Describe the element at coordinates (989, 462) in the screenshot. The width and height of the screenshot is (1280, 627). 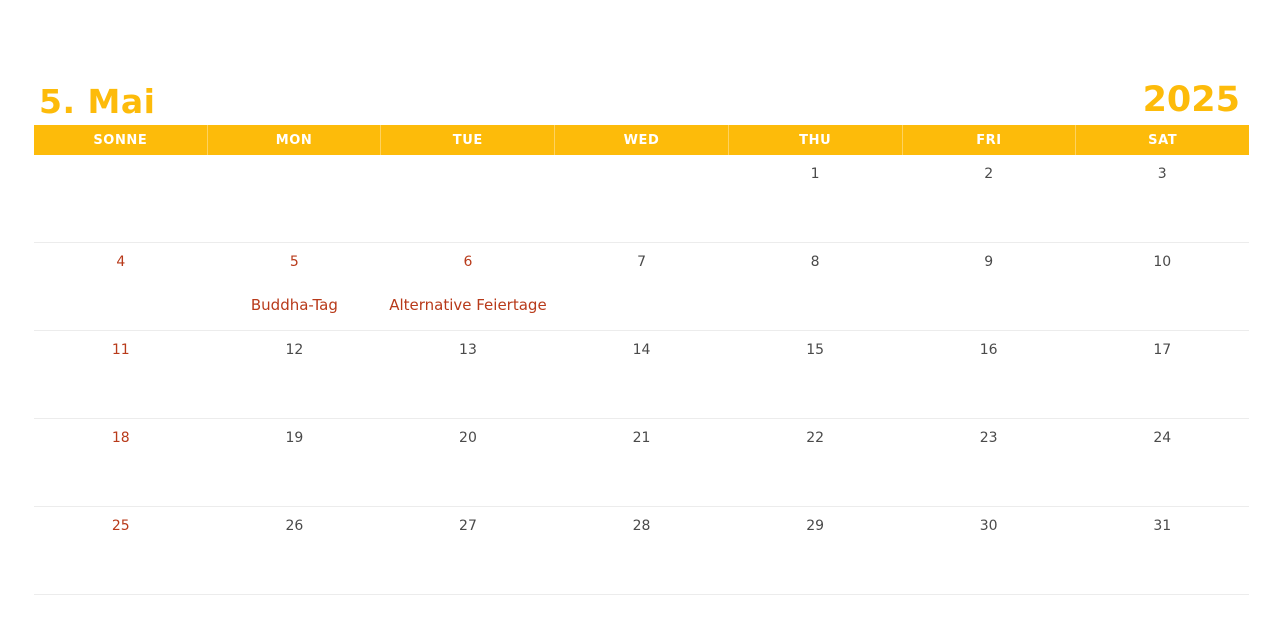
I see `calendar-day-cell: 23` at that location.